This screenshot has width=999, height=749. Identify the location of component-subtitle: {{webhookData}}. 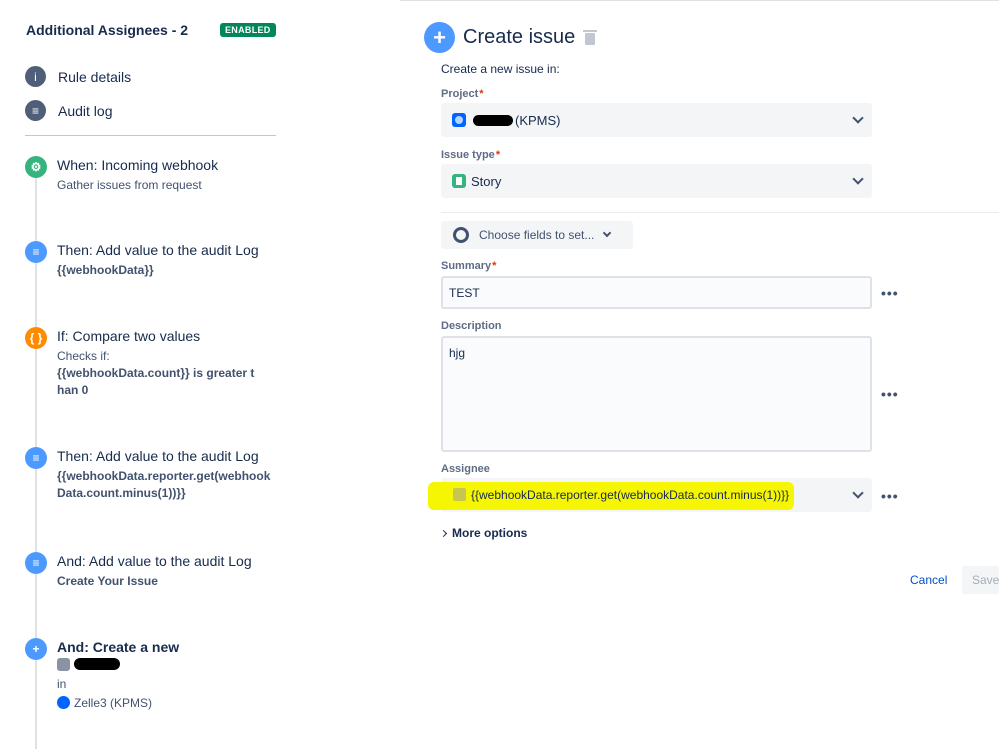
(105, 270).